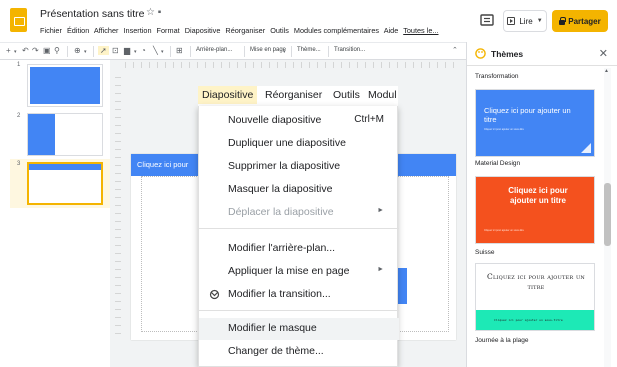 This screenshot has height=367, width=617. Describe the element at coordinates (606, 71) in the screenshot. I see `scroll-up-icon: ▲` at that location.